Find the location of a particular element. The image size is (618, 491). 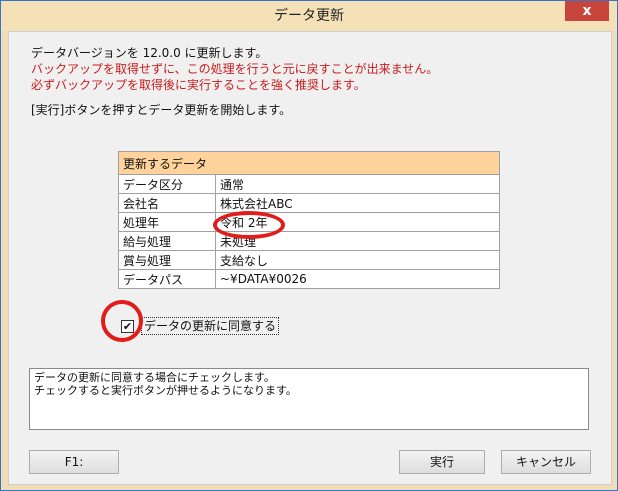

hint-line-2: チェックすると実行ボタンが押せるようになります。 is located at coordinates (165, 390).